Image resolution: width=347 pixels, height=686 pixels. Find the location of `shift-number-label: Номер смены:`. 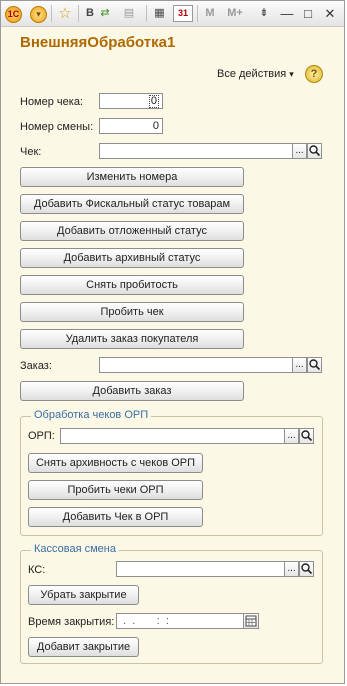

shift-number-label: Номер смены: is located at coordinates (57, 127).